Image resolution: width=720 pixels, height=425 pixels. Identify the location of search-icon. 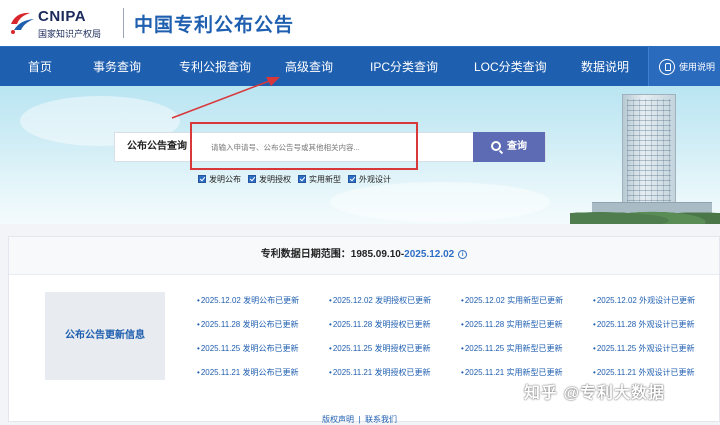
(496, 146).